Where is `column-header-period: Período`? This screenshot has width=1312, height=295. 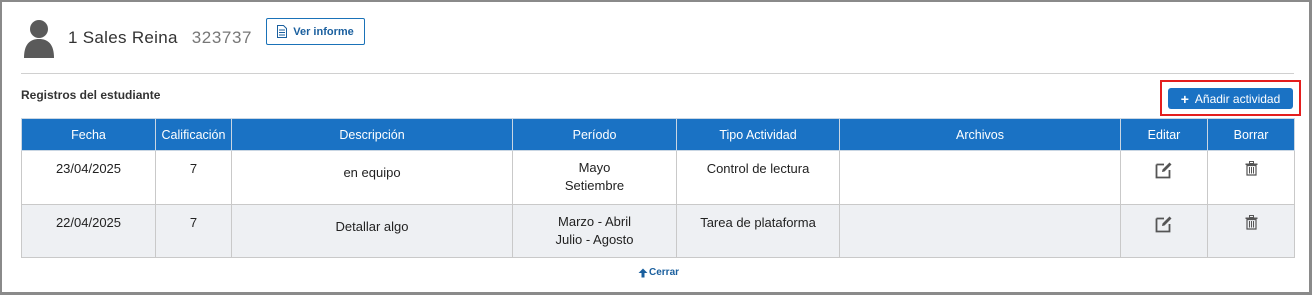 column-header-period: Período is located at coordinates (594, 134).